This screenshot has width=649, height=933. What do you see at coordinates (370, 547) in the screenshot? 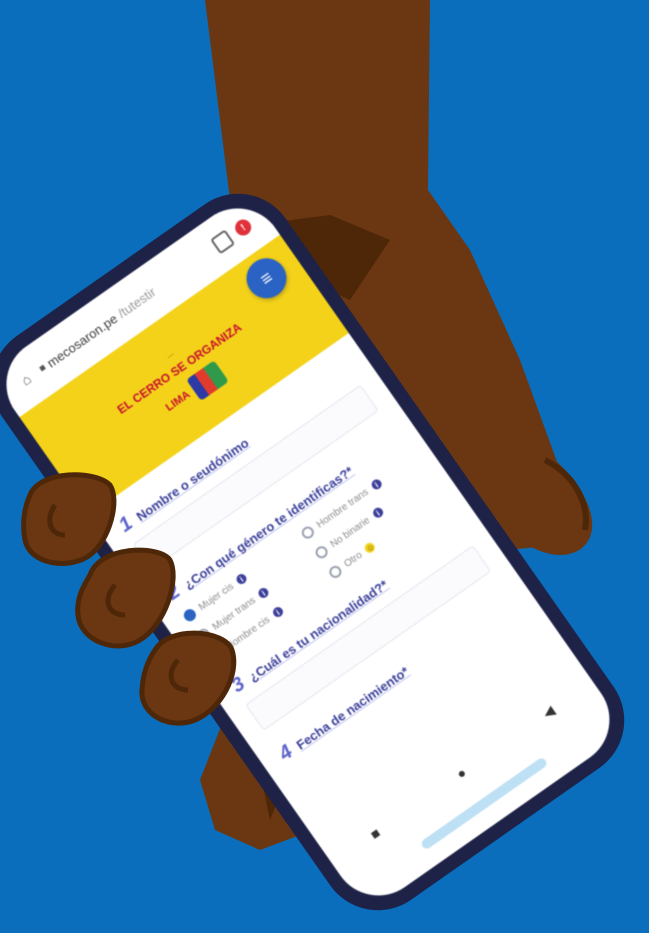
I see `emoji-icon: ☺` at bounding box center [370, 547].